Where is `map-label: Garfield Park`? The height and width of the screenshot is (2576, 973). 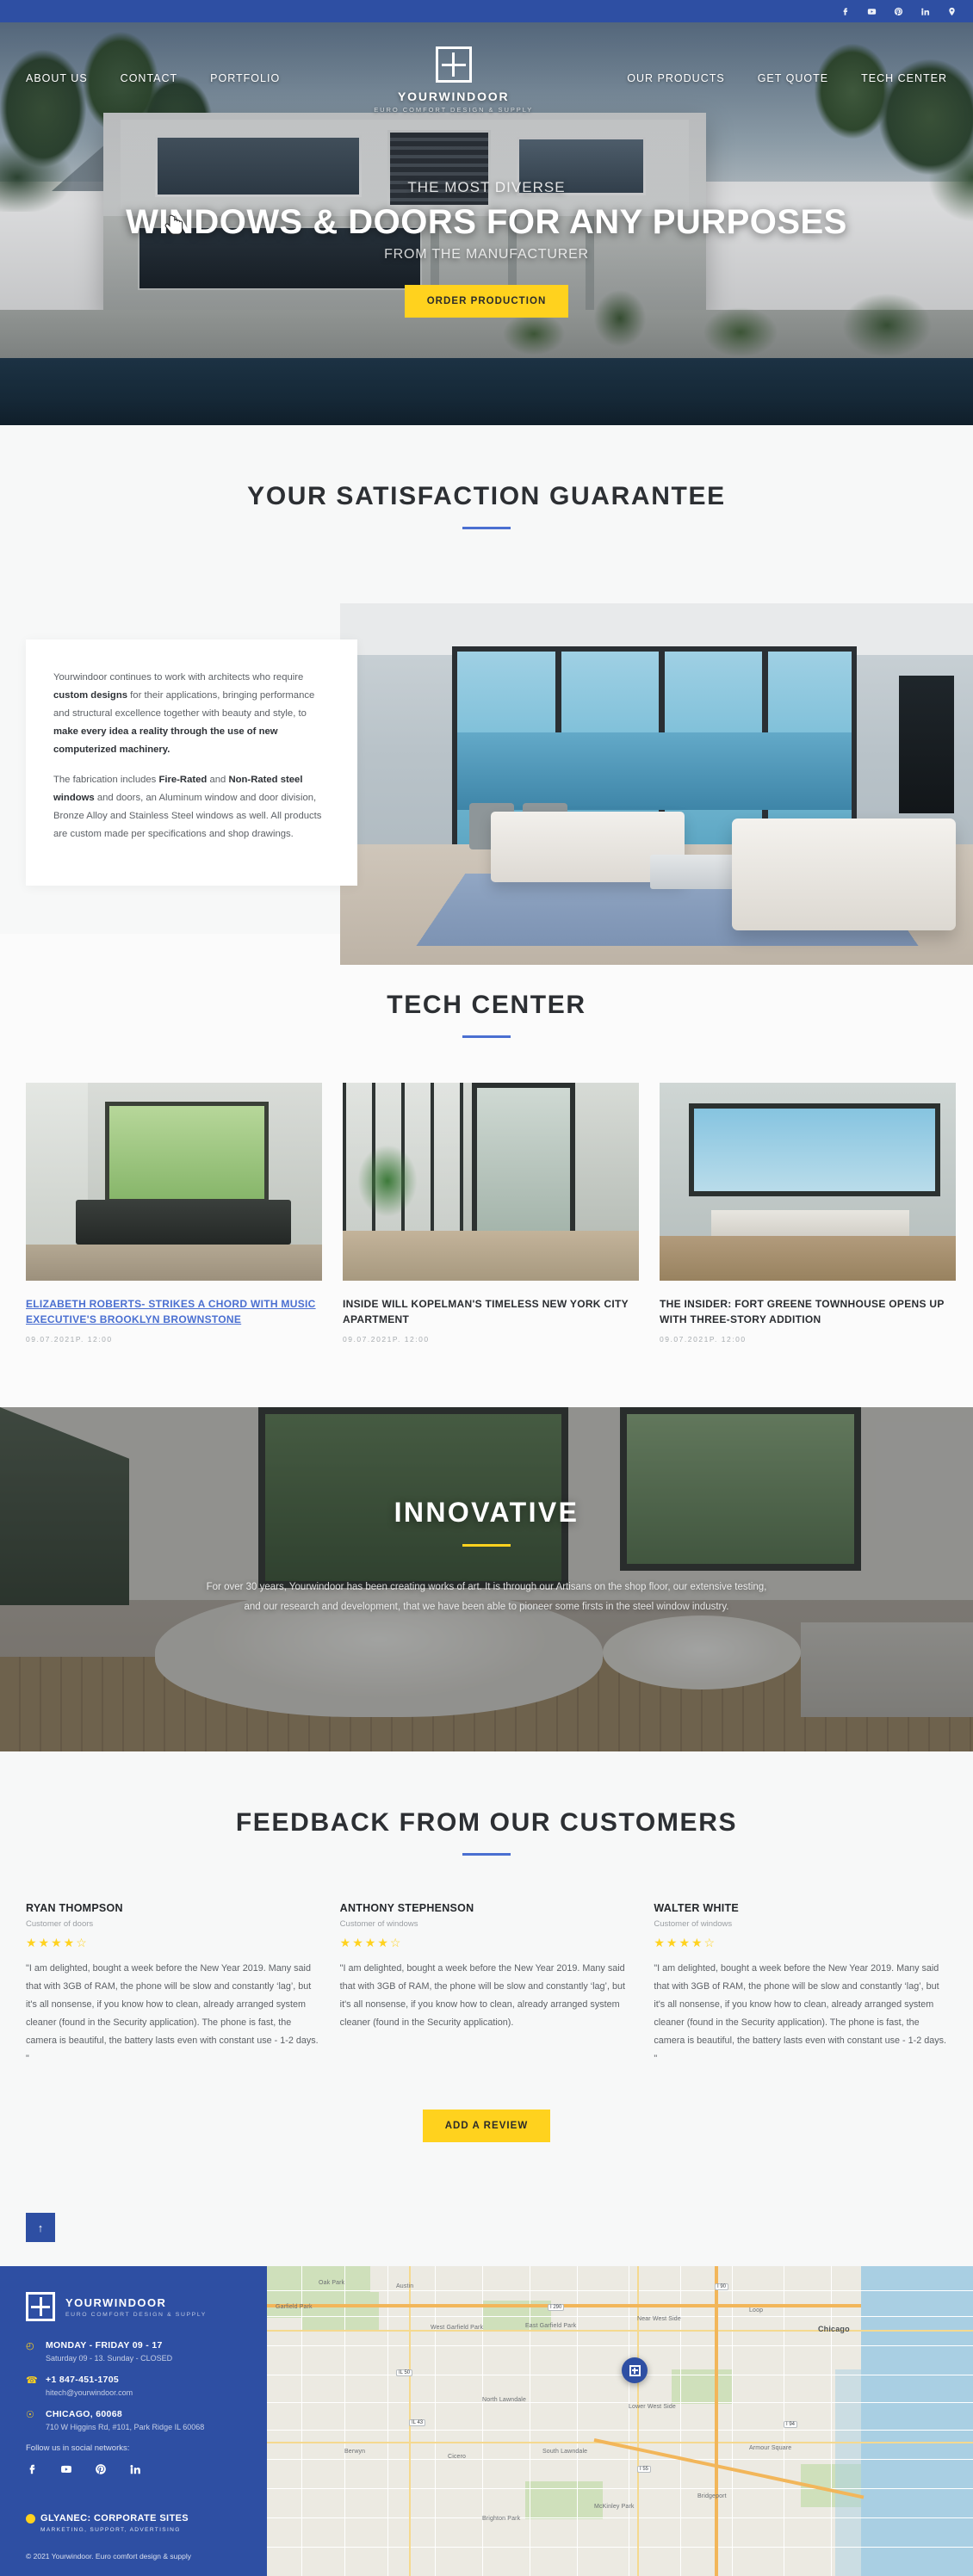 map-label: Garfield Park is located at coordinates (295, 2307).